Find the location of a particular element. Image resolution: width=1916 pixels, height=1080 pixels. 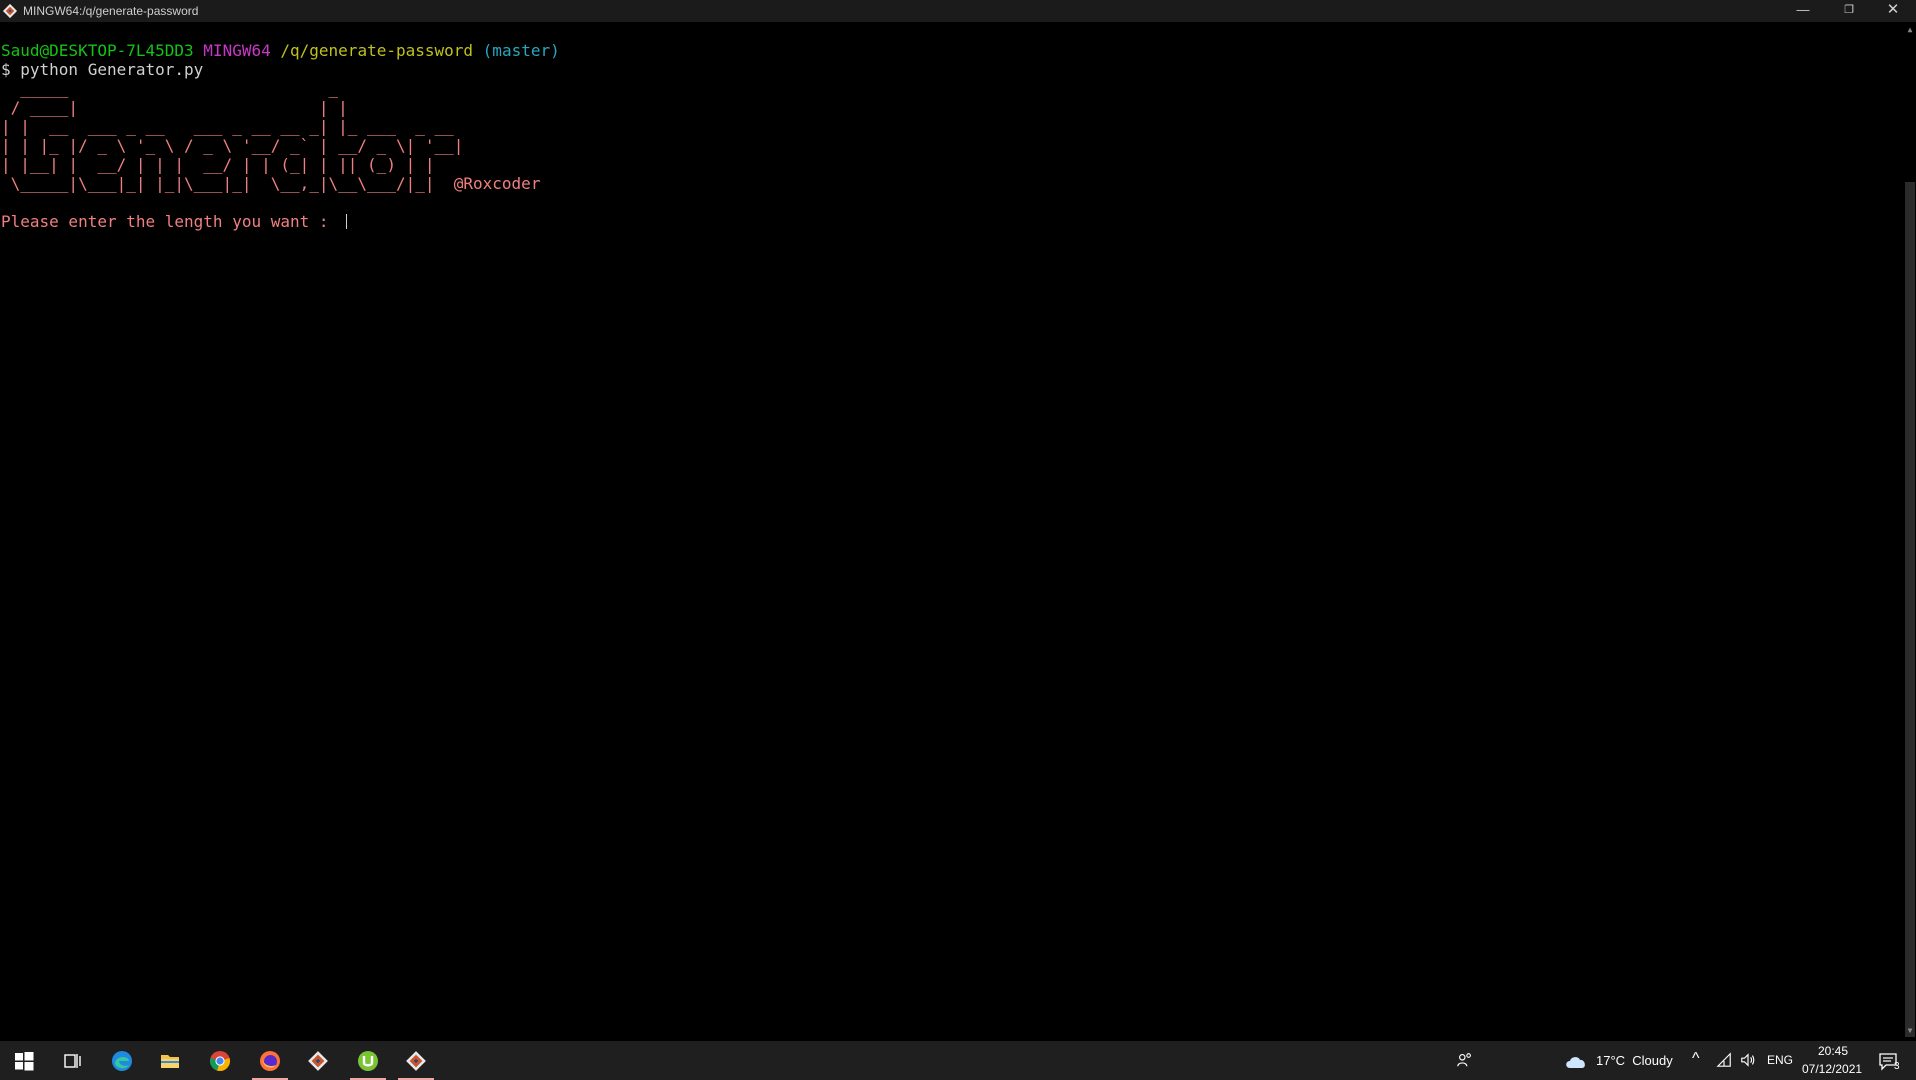

notification-count-badge: 3 is located at coordinates (1897, 1066).